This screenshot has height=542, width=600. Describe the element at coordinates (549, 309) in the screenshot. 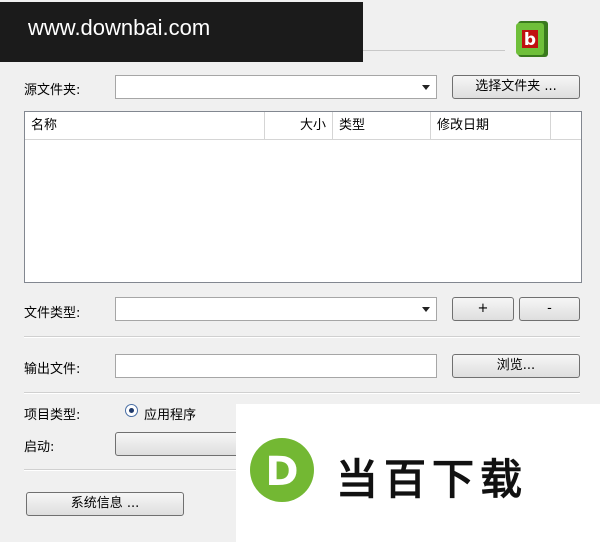

I see `remove-file-type-button: -` at that location.